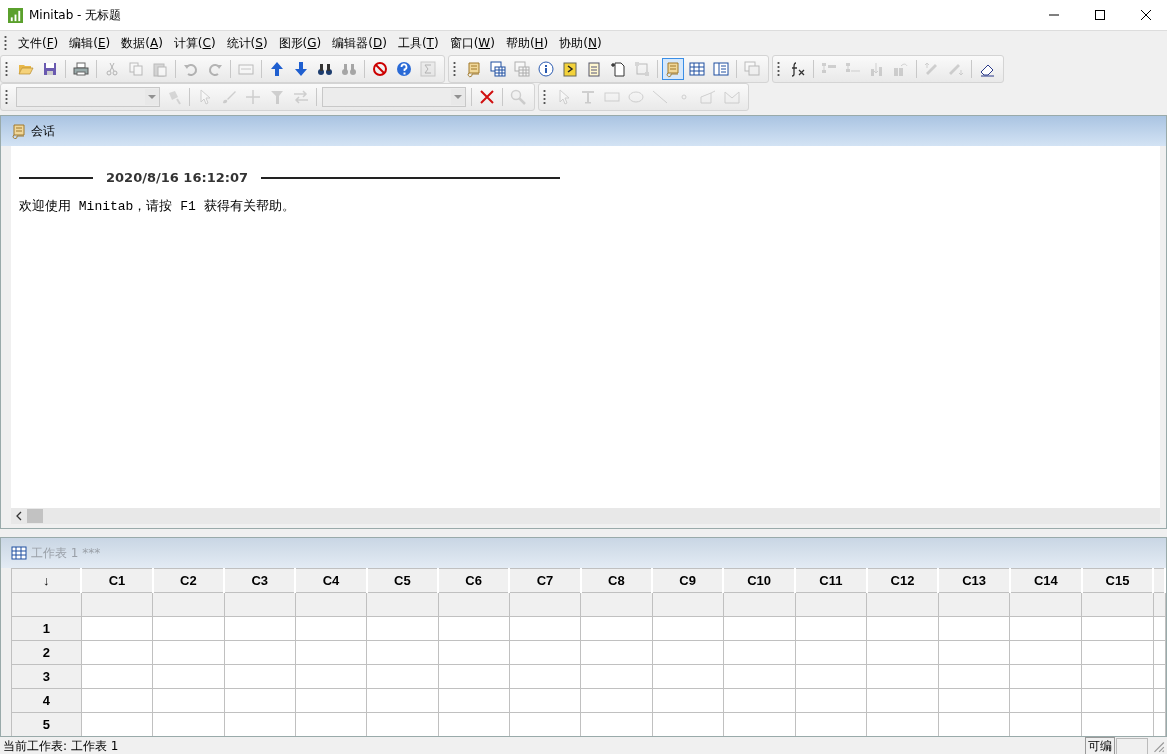 This screenshot has width=1167, height=754. Describe the element at coordinates (472, 43) in the screenshot. I see `menu-item: 窗口(W)` at that location.